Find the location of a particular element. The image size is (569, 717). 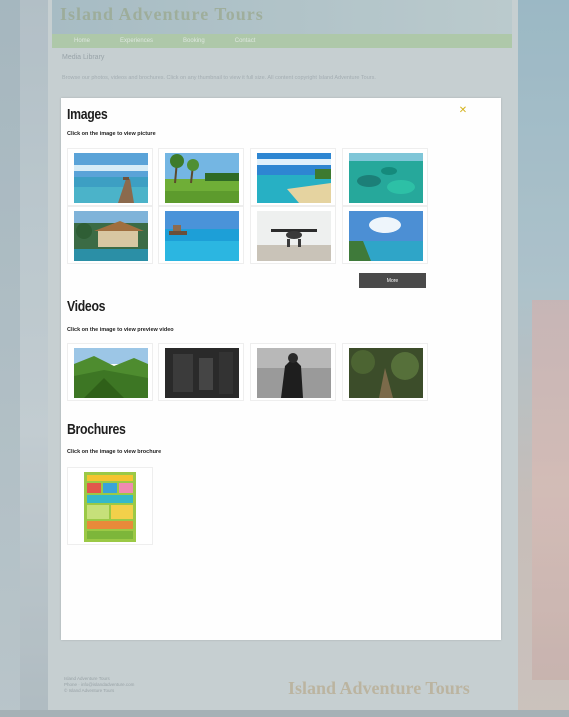

image-thumb-island-coast is located at coordinates (385, 235).